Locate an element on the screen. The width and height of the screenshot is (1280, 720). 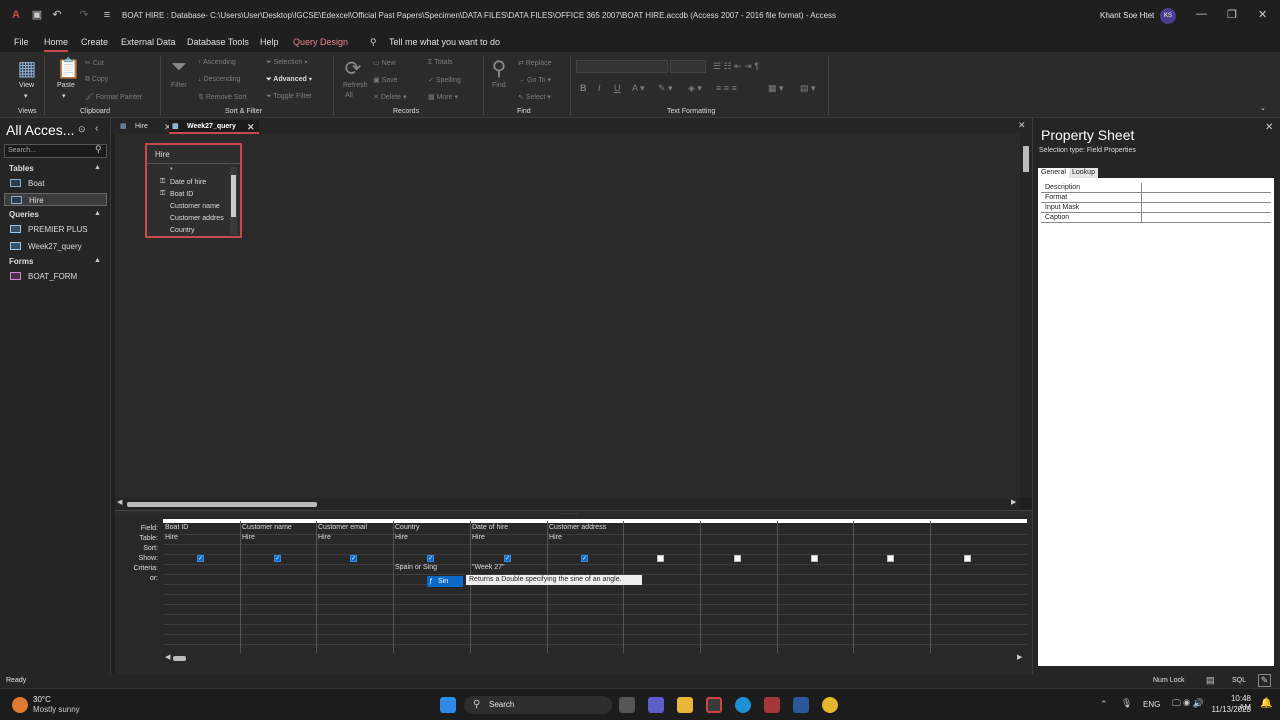
criteria-cell: "Week 27" is located at coordinates (488, 567).